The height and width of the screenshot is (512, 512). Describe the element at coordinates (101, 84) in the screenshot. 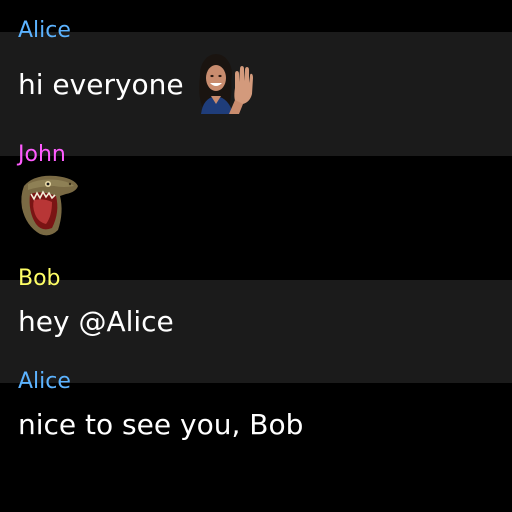

I see `message-text: hi everyone` at that location.